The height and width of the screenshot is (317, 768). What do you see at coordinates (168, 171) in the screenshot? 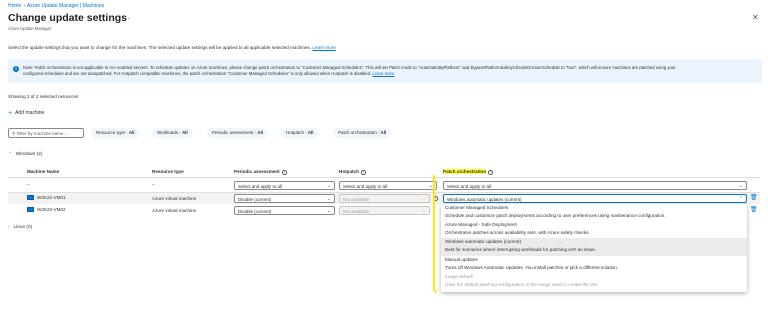
I see `column-header-type: Resource type` at bounding box center [168, 171].